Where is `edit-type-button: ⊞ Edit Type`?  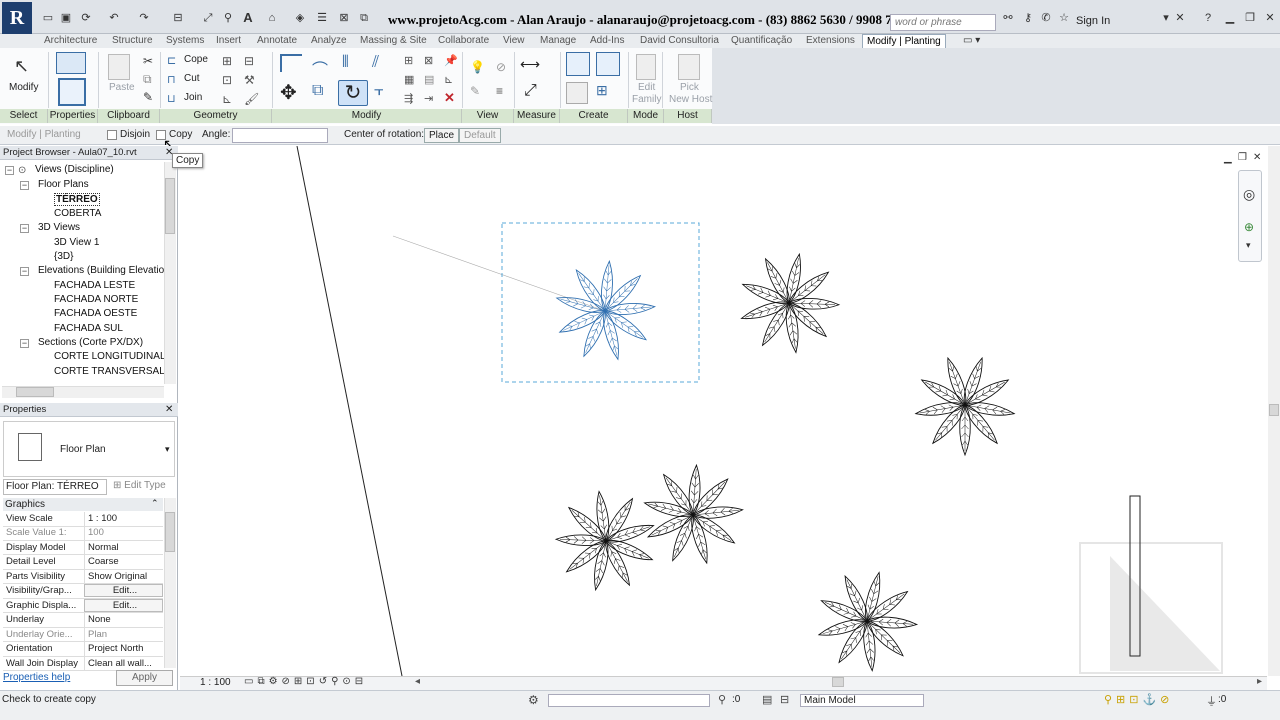 edit-type-button: ⊞ Edit Type is located at coordinates (139, 485).